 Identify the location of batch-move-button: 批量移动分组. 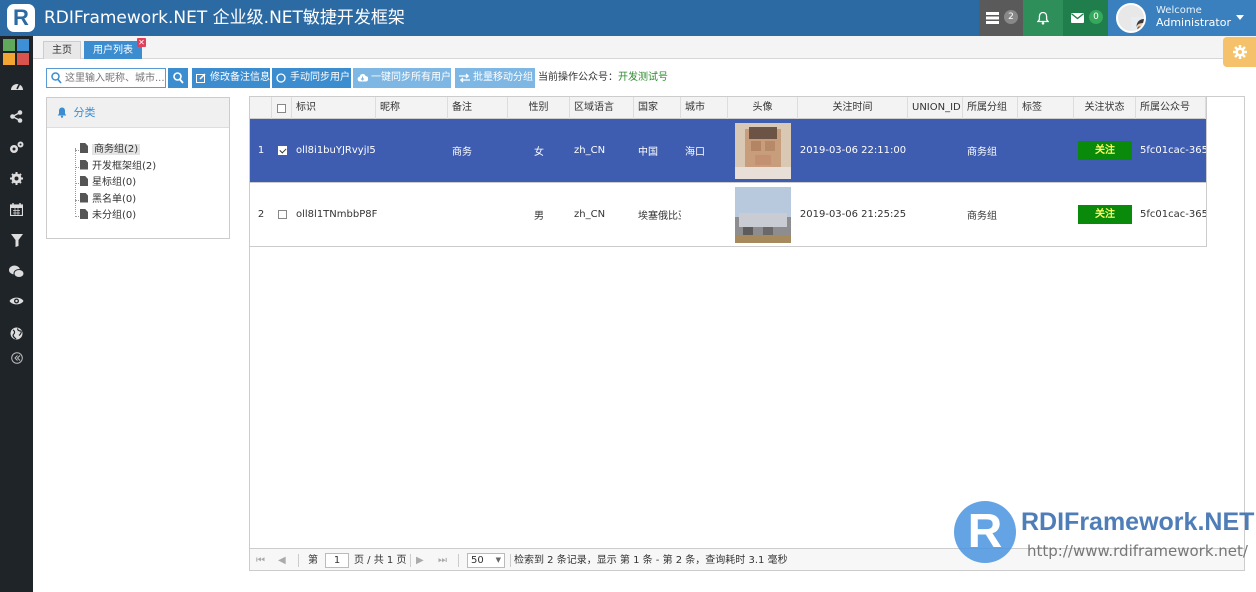
(495, 78).